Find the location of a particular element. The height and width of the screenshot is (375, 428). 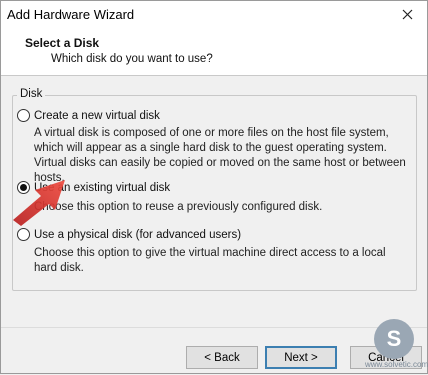

watermark-logo-icon: S is located at coordinates (394, 339).